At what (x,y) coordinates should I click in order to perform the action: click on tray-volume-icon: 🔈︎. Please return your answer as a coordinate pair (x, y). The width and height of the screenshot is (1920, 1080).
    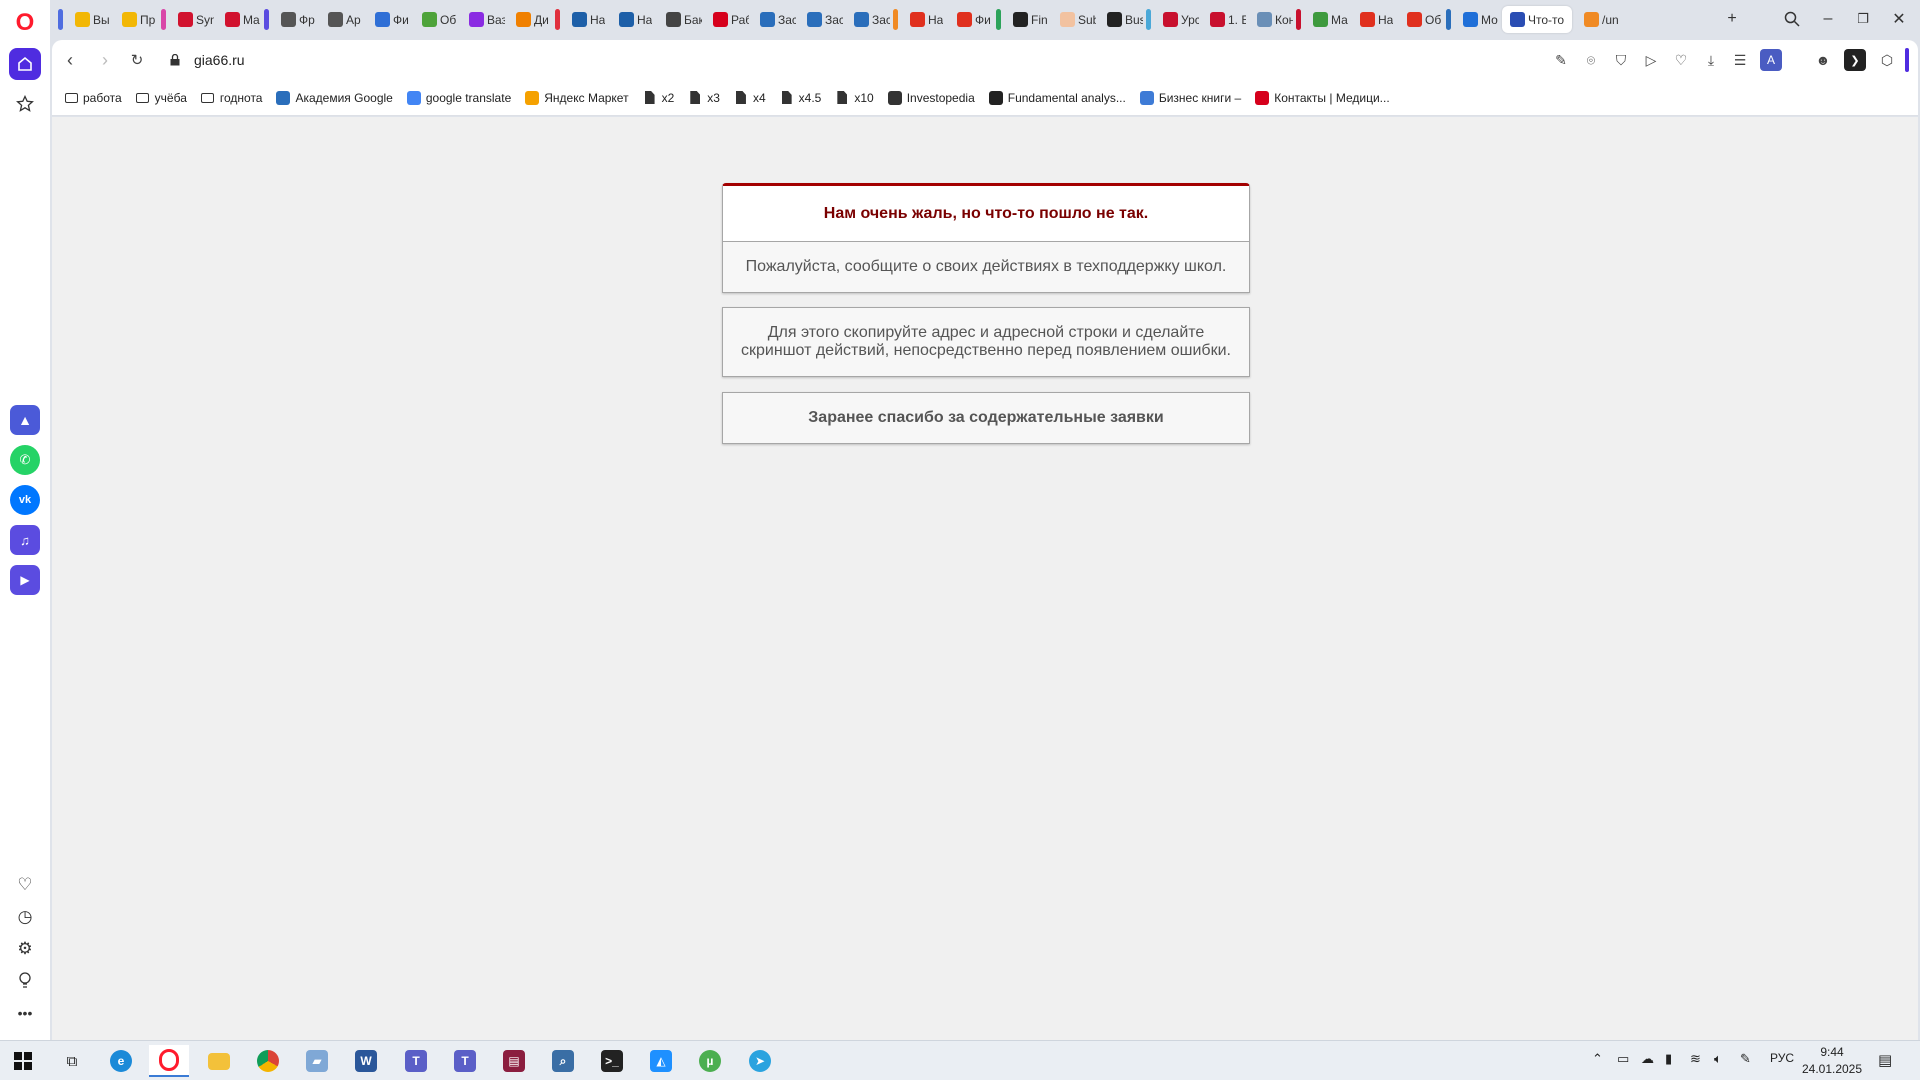
    Looking at the image, I should click on (1718, 1059).